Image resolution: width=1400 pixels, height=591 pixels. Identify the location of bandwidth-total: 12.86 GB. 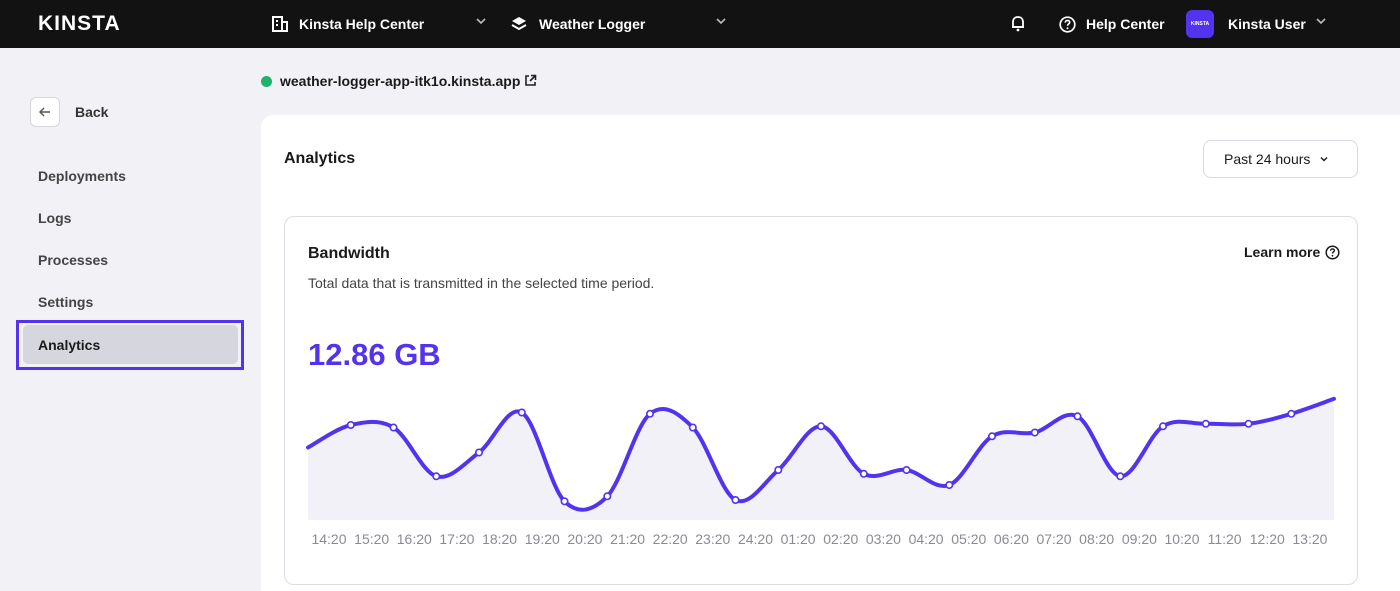
(374, 354).